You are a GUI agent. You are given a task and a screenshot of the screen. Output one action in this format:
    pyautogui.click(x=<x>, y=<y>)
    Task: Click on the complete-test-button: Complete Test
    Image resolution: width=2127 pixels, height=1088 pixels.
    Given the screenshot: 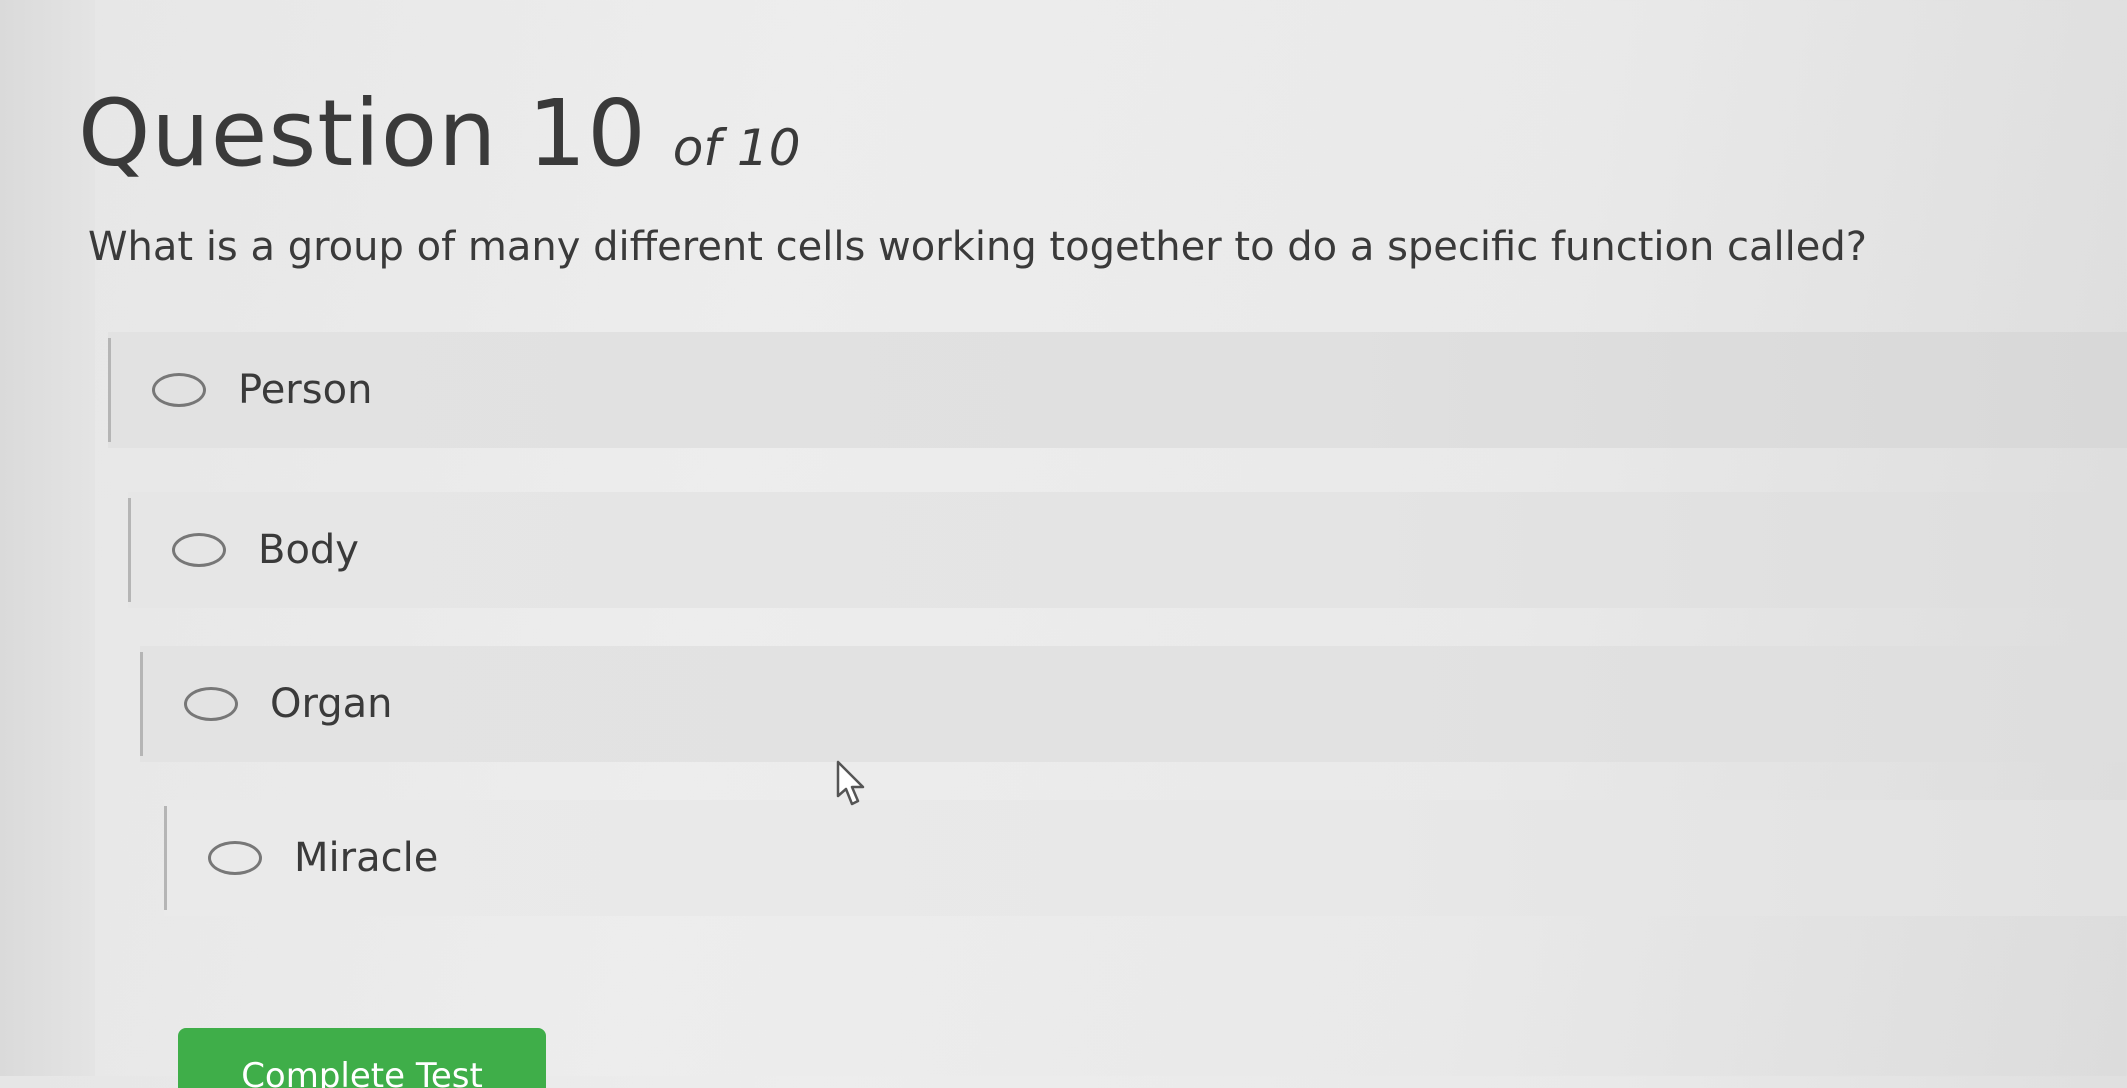 What is the action you would take?
    pyautogui.click(x=362, y=1058)
    